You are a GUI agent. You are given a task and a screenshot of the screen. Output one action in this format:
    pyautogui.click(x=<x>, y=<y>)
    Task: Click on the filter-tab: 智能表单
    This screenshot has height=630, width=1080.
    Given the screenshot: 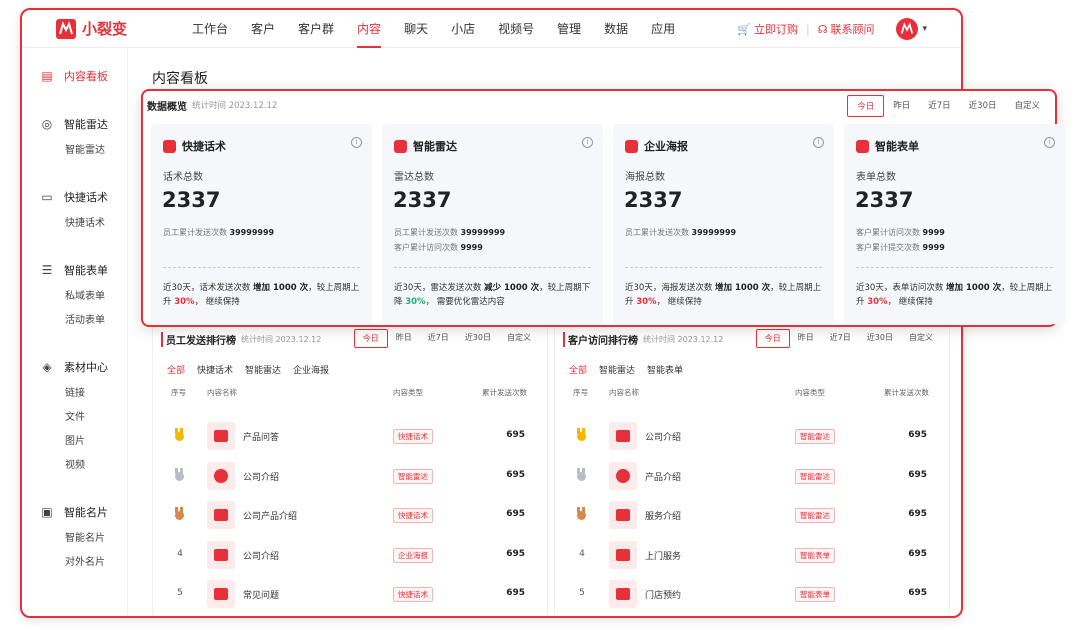 What is the action you would take?
    pyautogui.click(x=665, y=369)
    